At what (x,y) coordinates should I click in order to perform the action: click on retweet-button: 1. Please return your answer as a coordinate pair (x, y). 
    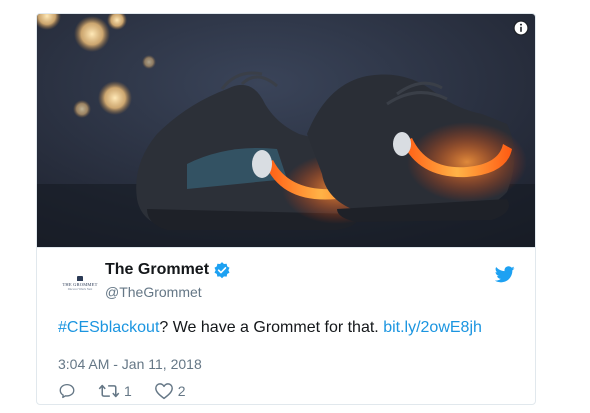
    Looking at the image, I should click on (115, 391).